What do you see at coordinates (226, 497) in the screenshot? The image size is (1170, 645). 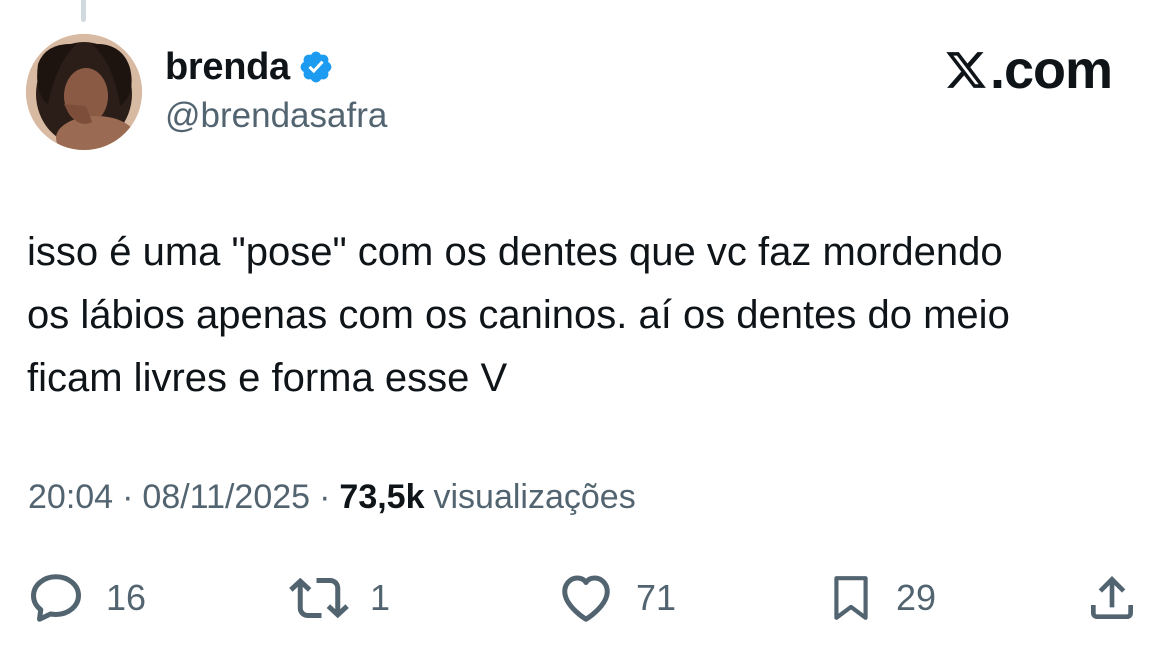 I see `tweet-date: 08/11/2025` at bounding box center [226, 497].